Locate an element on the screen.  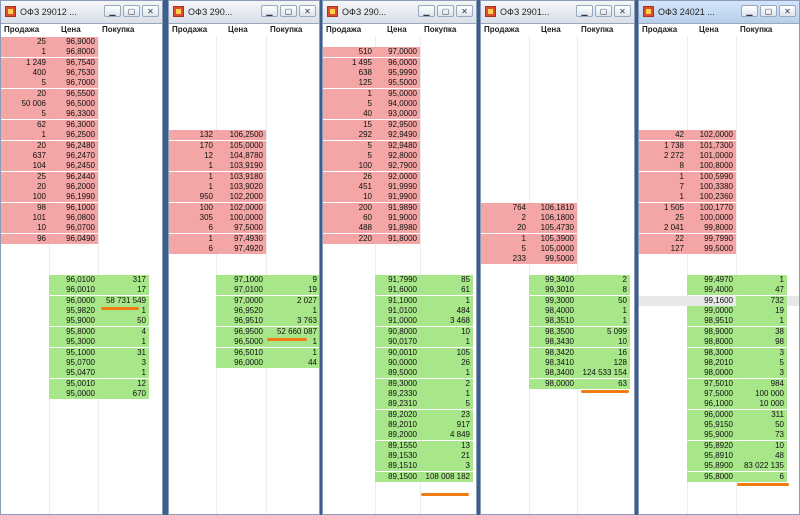
bid-price: 99,3000 is located at coordinates (553, 300).